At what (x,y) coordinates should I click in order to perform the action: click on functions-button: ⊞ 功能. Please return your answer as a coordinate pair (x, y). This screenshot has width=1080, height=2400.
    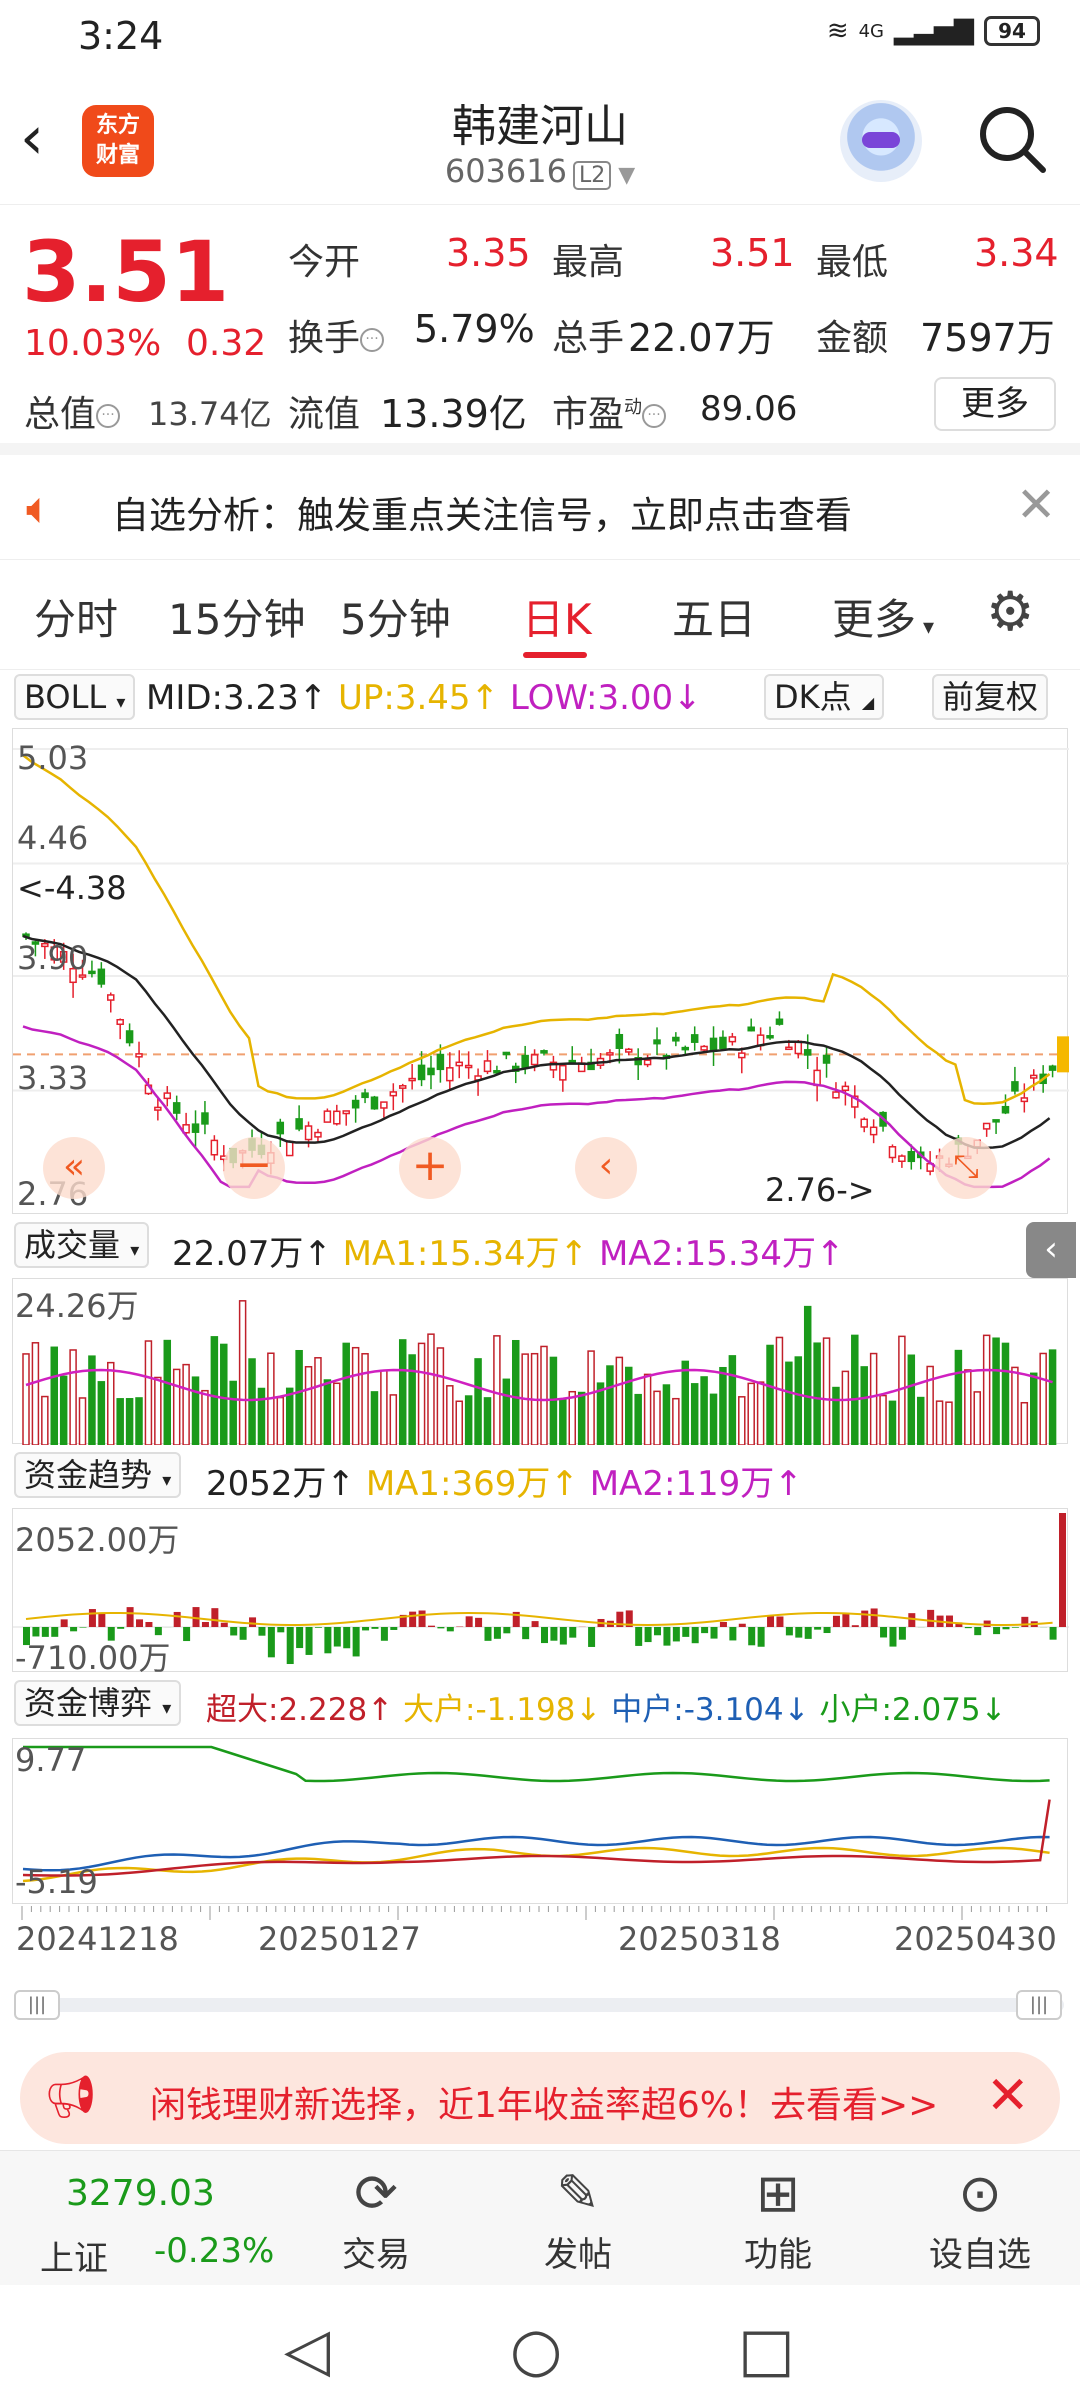
    Looking at the image, I should click on (778, 2218).